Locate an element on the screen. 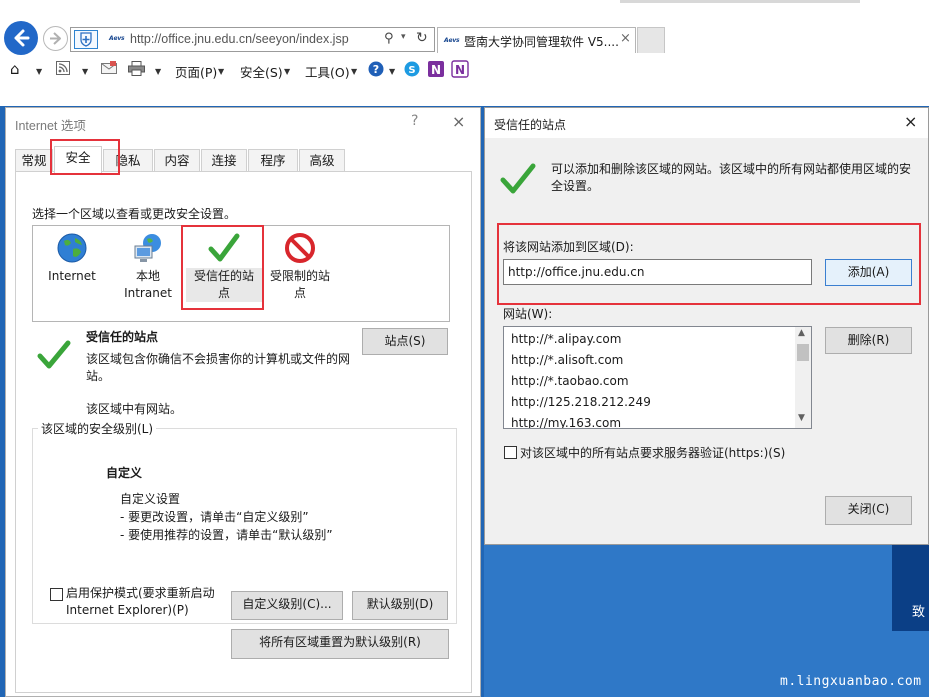  skype-icon: S is located at coordinates (412, 70).